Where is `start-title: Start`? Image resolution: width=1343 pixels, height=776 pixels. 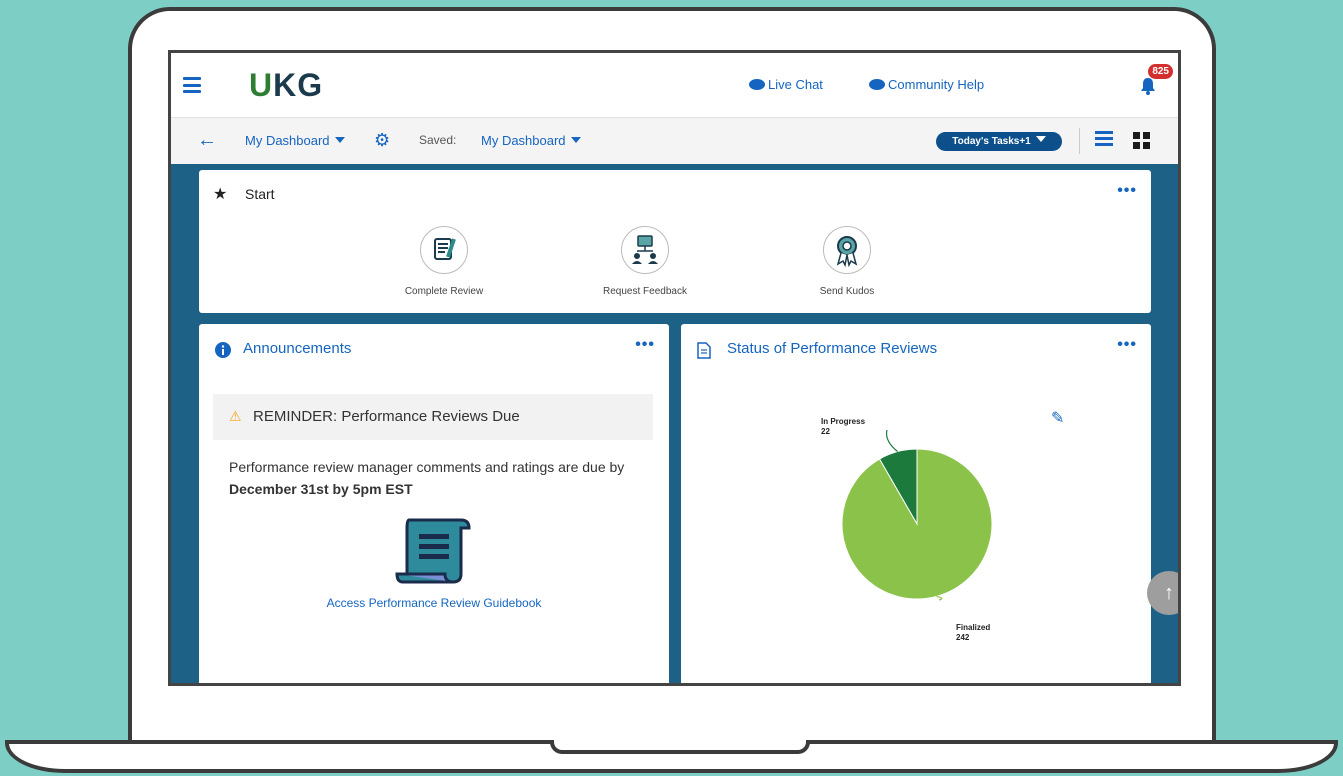 start-title: Start is located at coordinates (260, 194).